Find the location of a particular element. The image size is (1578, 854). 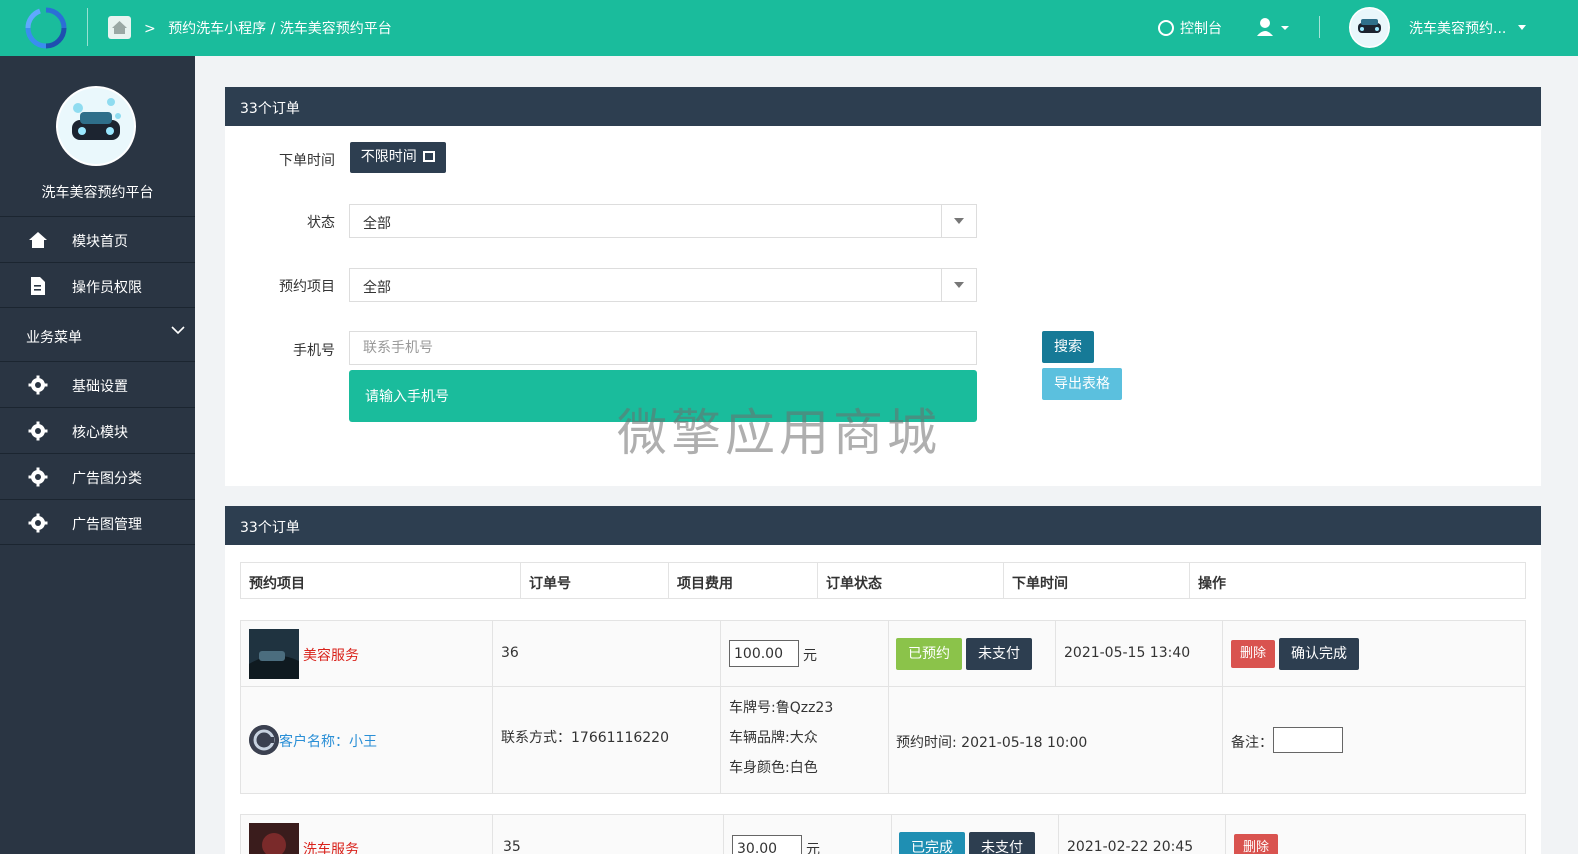

status-badge: 已完成 is located at coordinates (932, 843).